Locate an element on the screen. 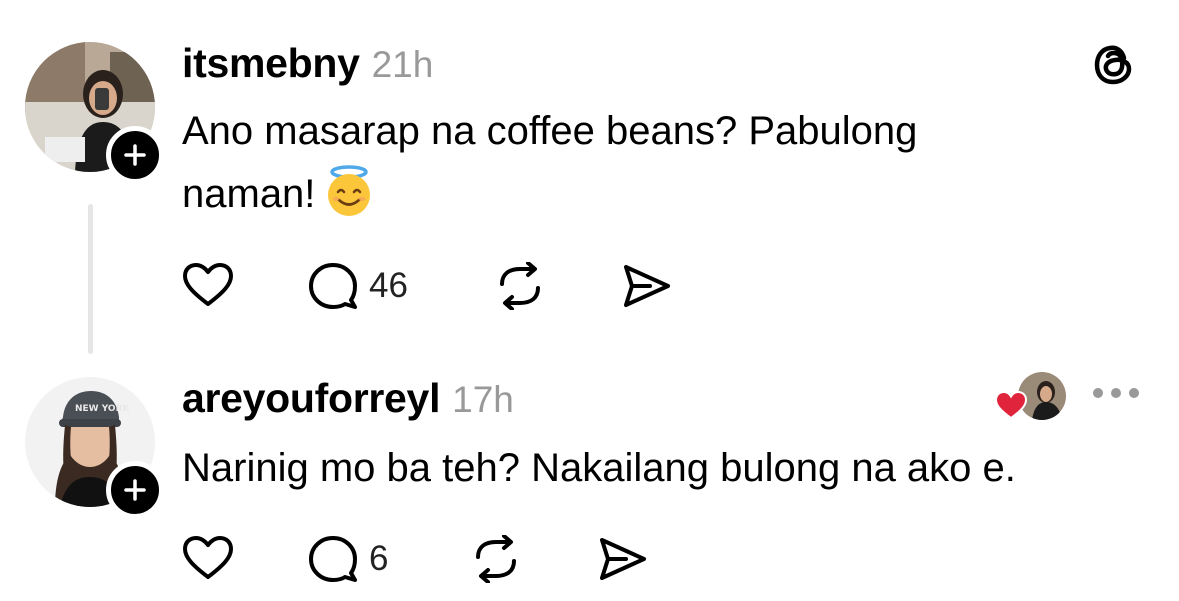 Image resolution: width=1179 pixels, height=601 pixels. post-text-line-2: naman! is located at coordinates (549, 194).